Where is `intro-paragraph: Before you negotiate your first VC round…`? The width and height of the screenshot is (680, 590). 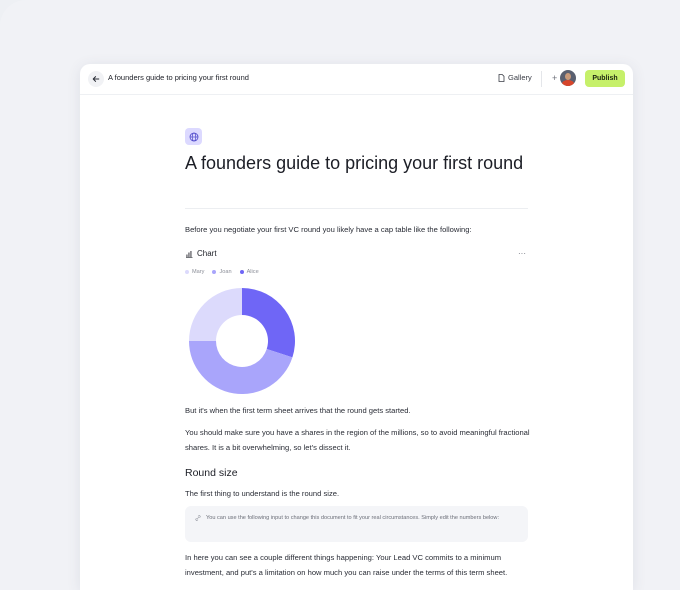 intro-paragraph: Before you negotiate your first VC round… is located at coordinates (357, 229).